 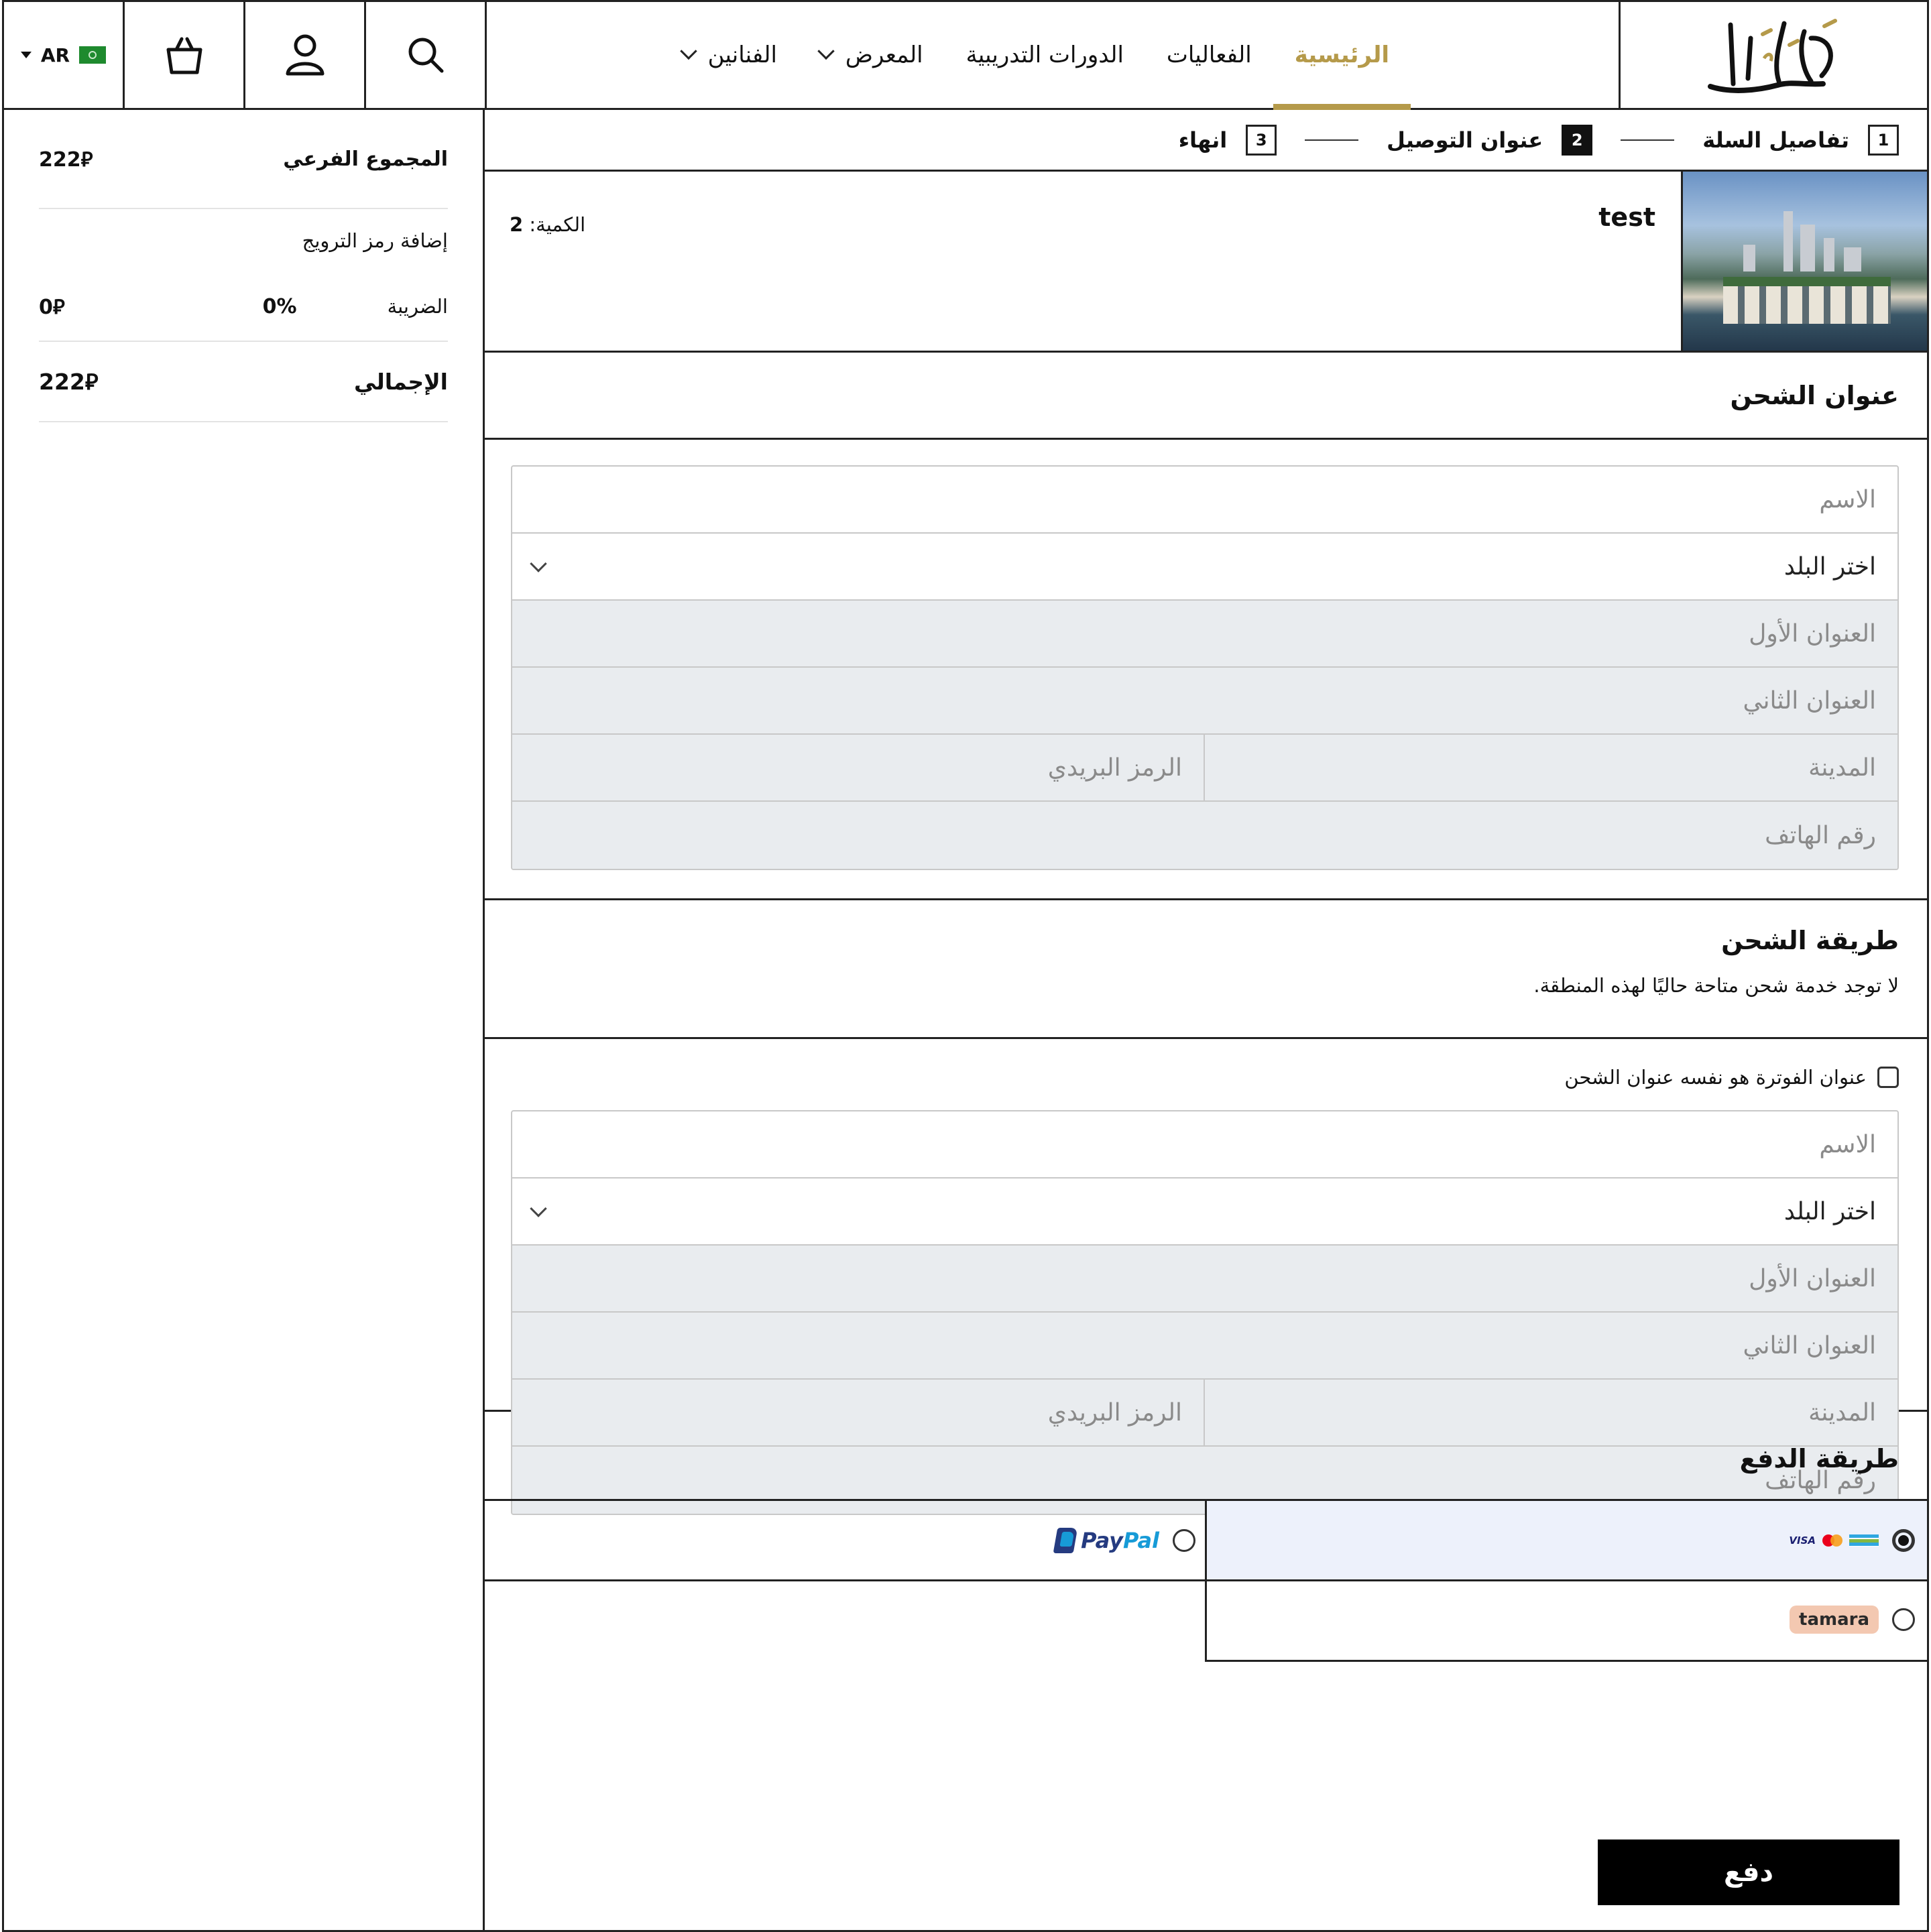 What do you see at coordinates (1883, 140) in the screenshot?
I see `step-1-number: 1` at bounding box center [1883, 140].